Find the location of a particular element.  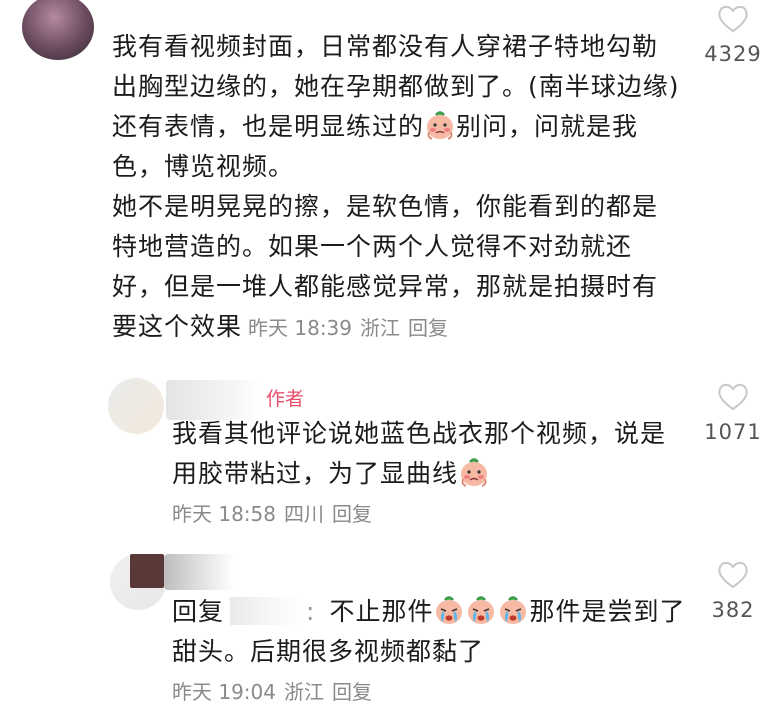

like-button: 1071 is located at coordinates (733, 413).